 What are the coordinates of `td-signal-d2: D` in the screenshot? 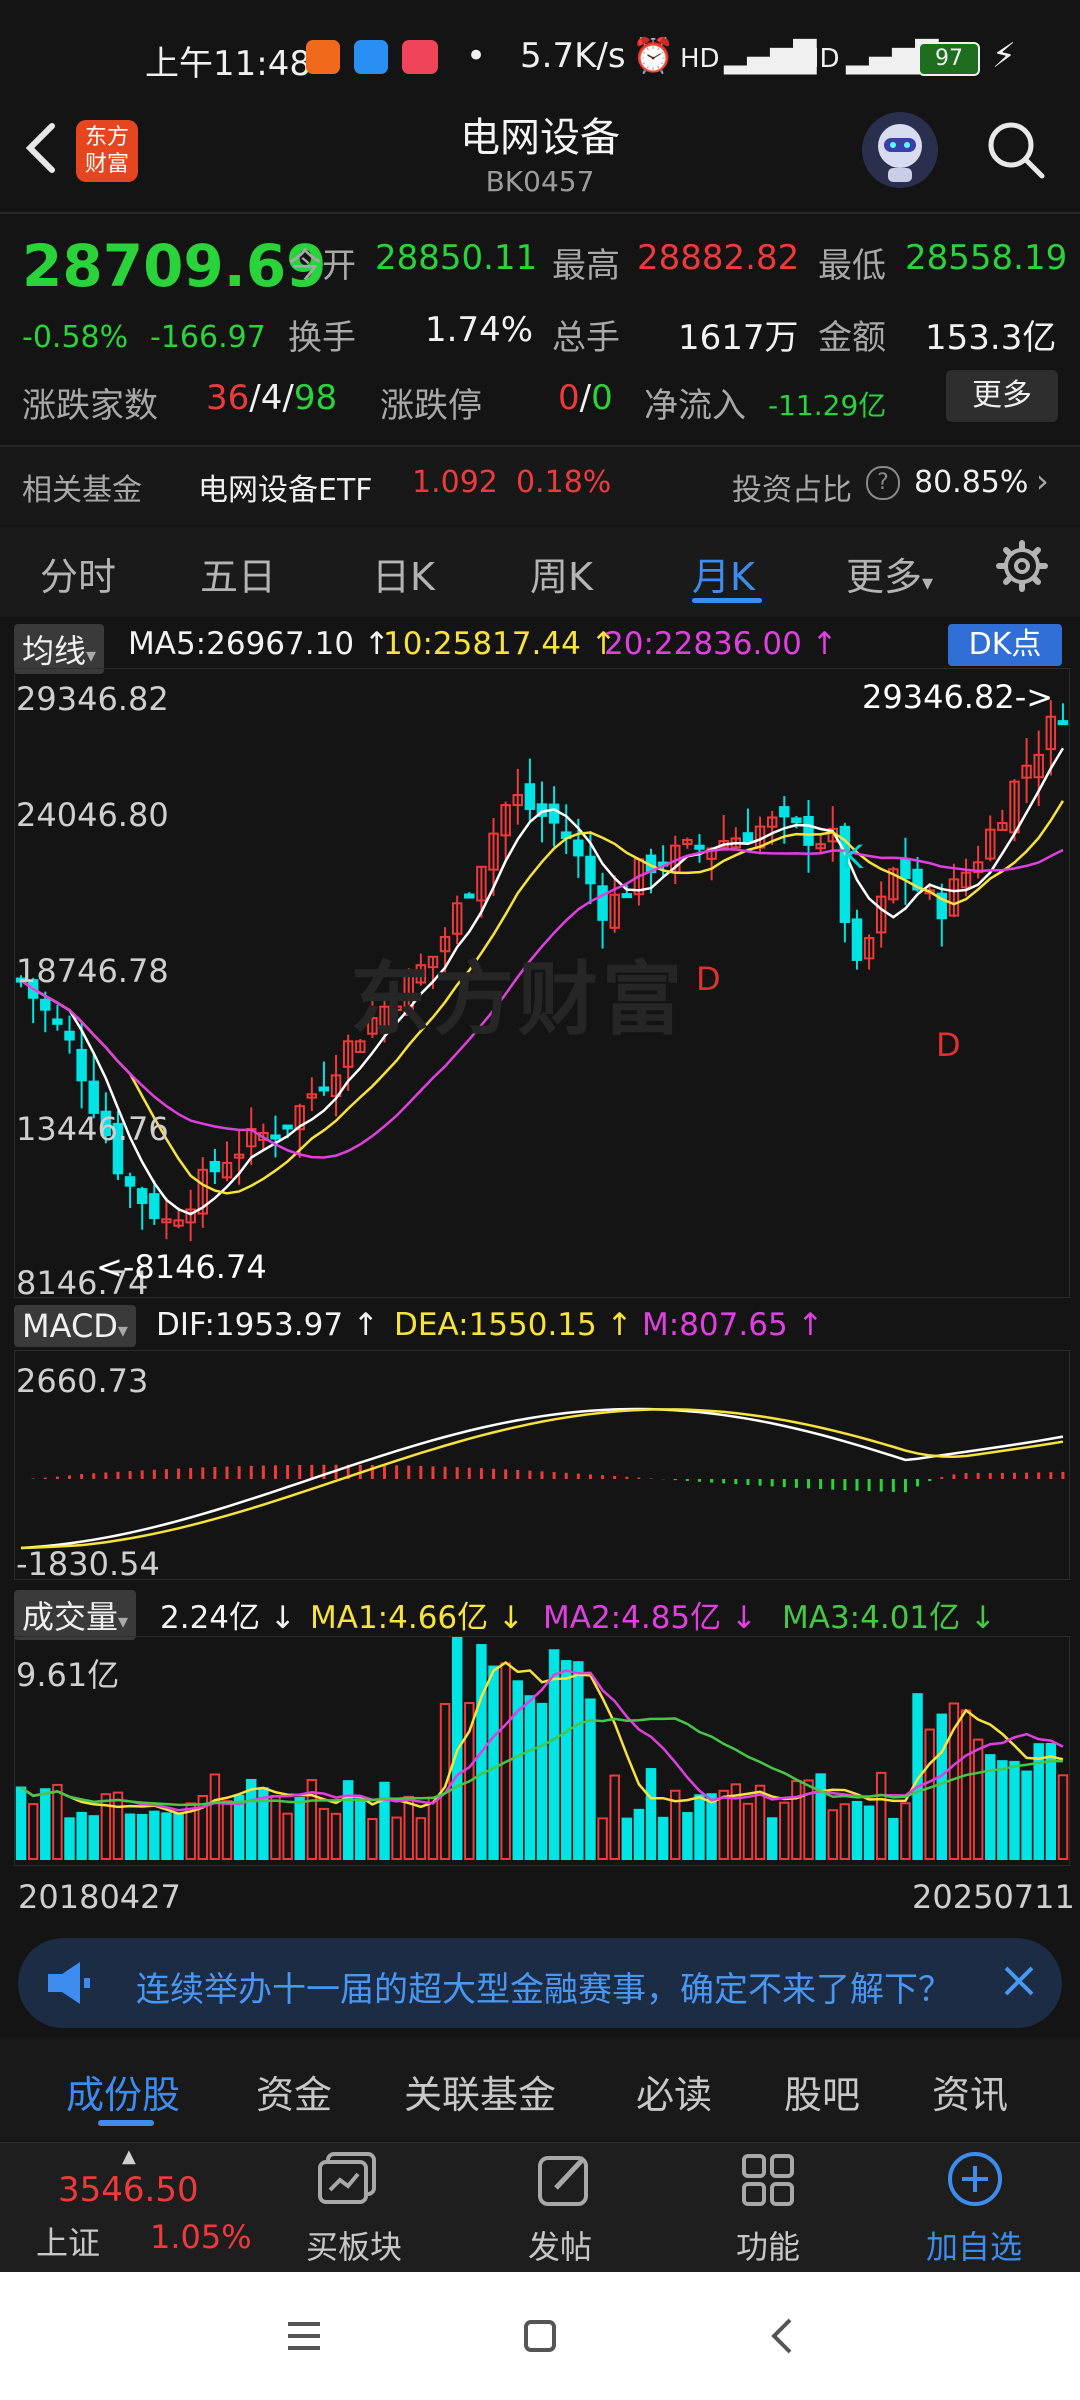 It's located at (948, 1045).